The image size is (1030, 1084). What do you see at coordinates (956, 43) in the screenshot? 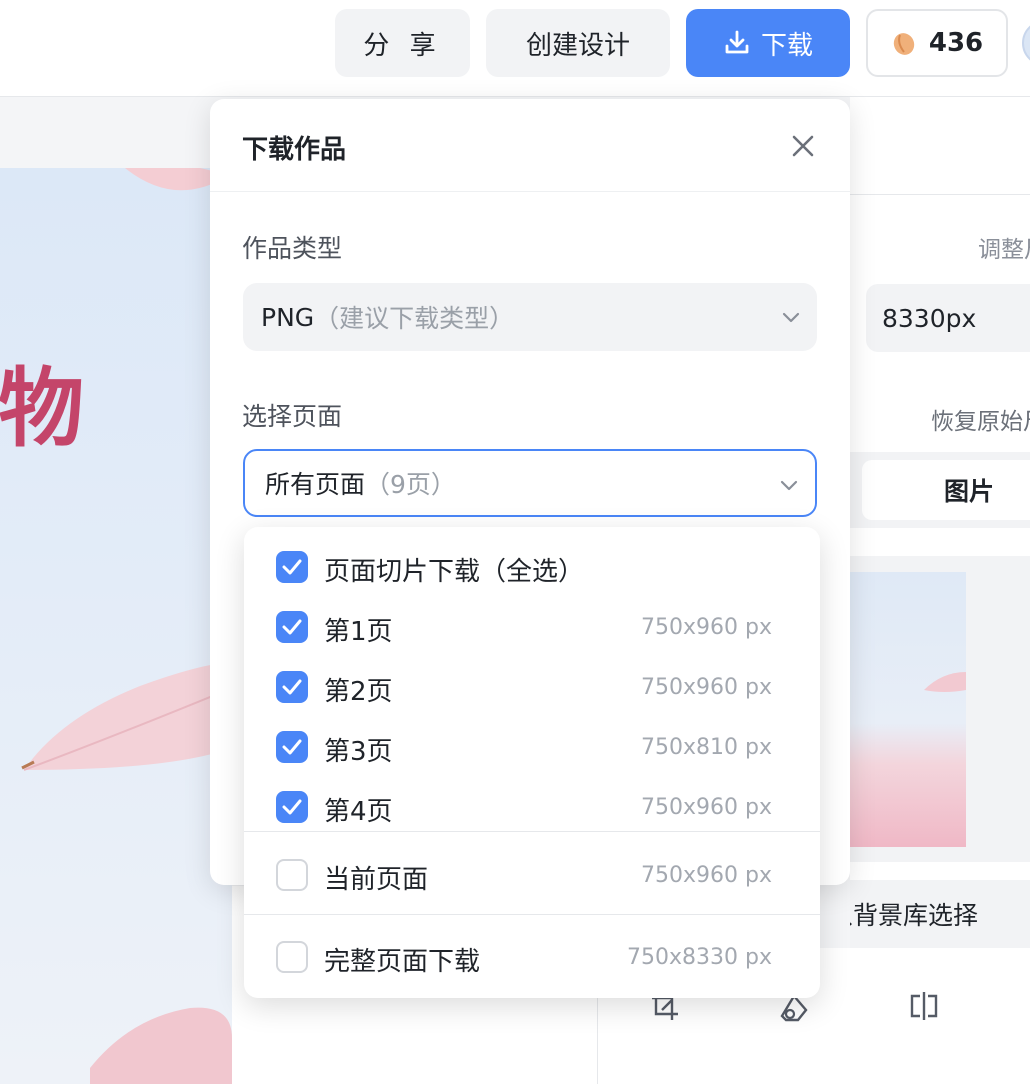
I see `credits-value: 436` at bounding box center [956, 43].